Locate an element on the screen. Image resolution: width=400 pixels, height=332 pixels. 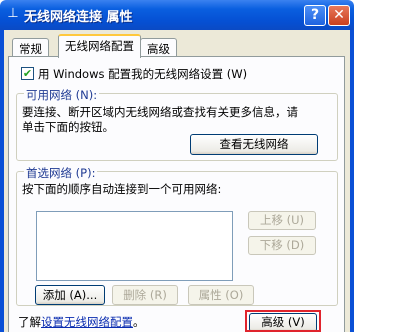
learn-more-text: 了解设置无线网络配置。 is located at coordinates (81, 322).